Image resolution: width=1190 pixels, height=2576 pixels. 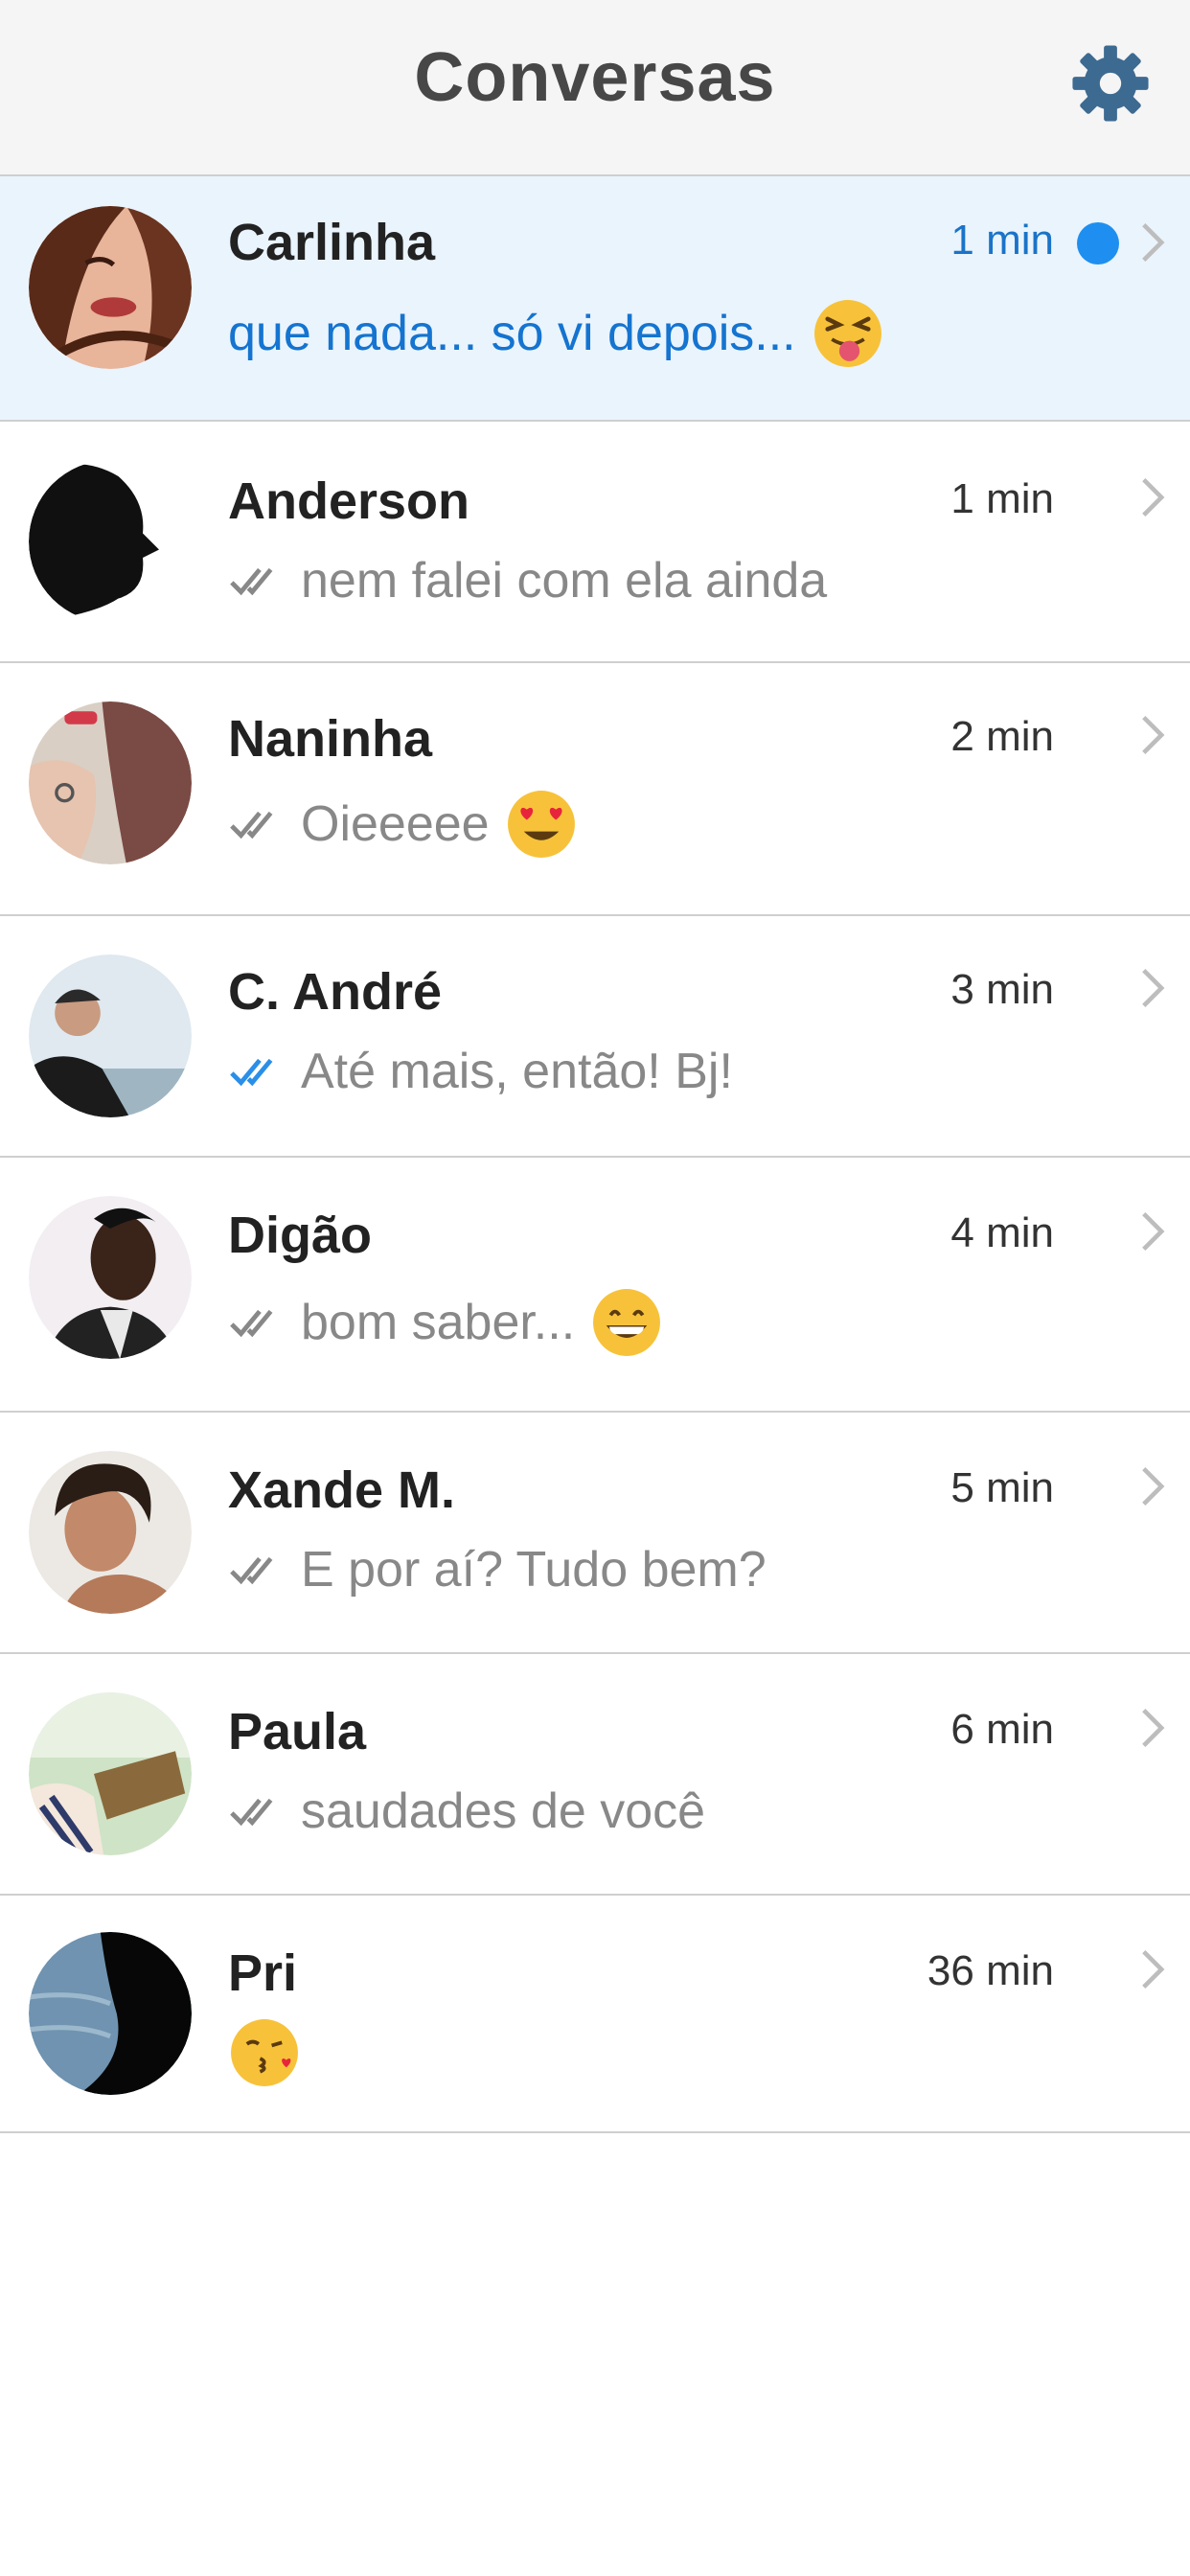 I want to click on timestamp: 3 min, so click(x=1002, y=989).